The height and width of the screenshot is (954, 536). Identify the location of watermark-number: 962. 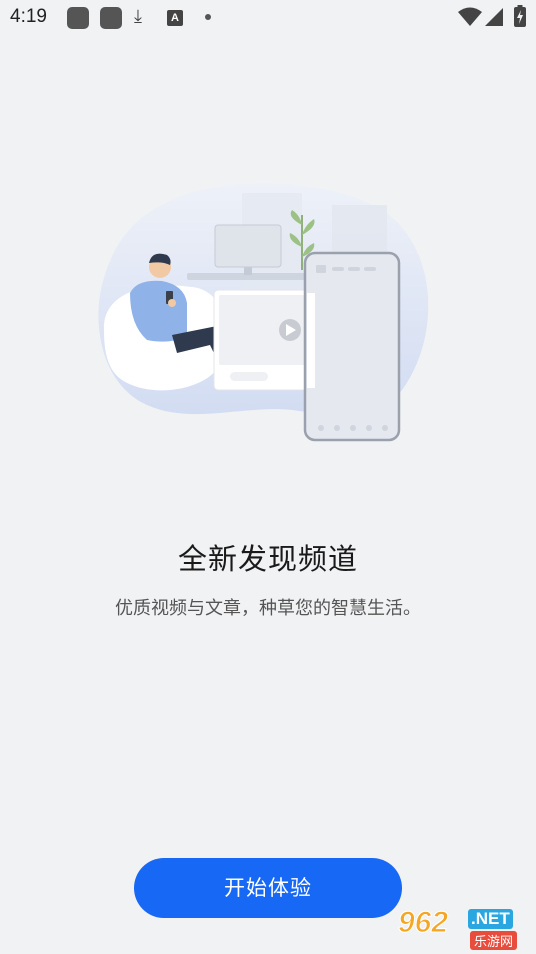
(423, 923).